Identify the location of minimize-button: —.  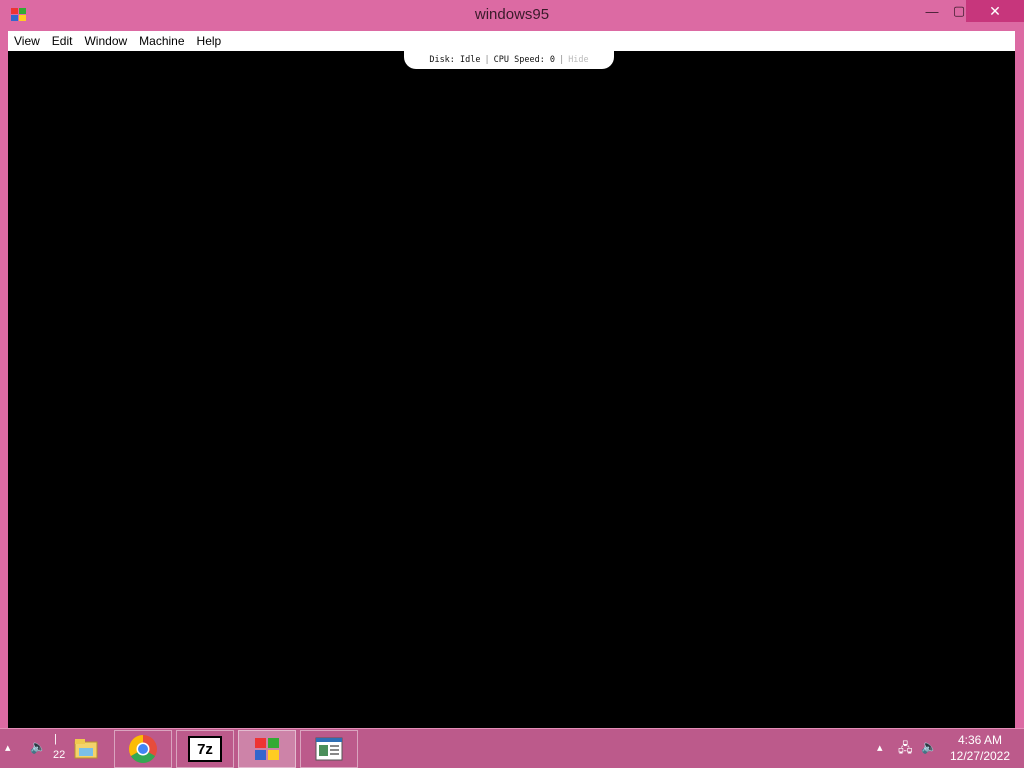
(932, 11).